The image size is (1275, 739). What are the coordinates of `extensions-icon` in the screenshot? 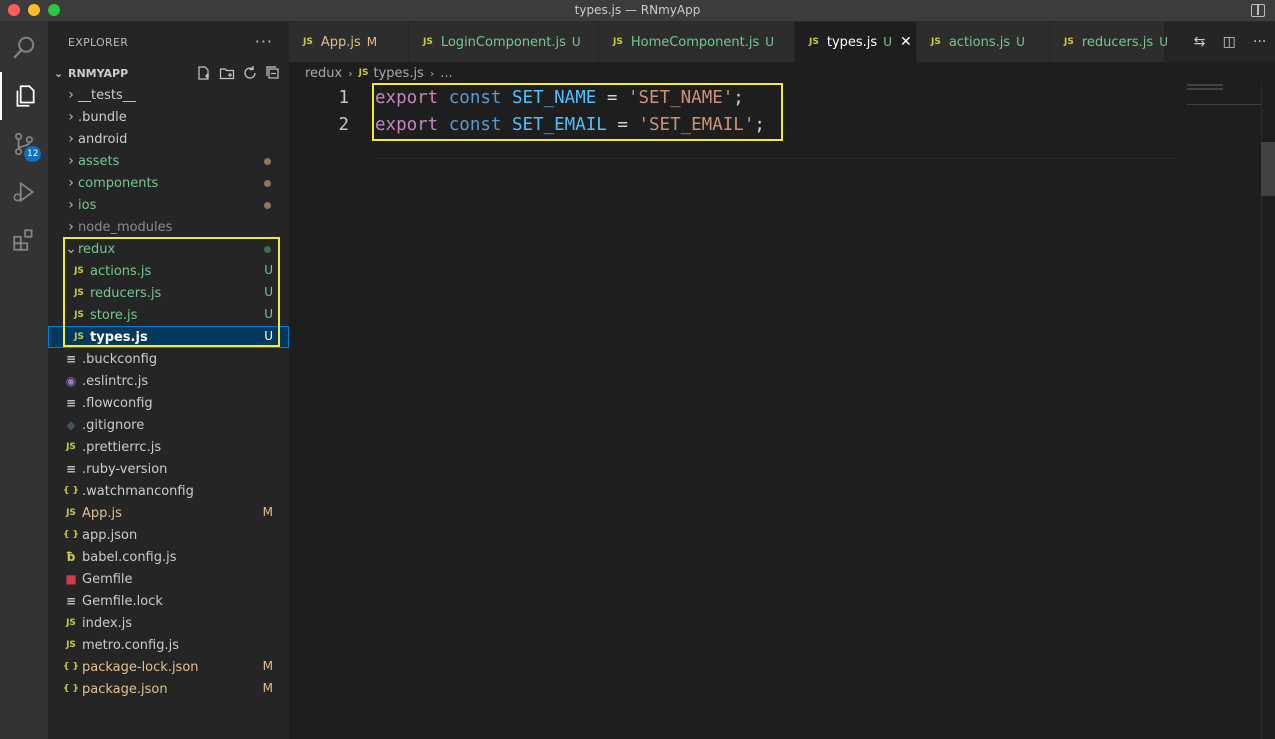 It's located at (23, 240).